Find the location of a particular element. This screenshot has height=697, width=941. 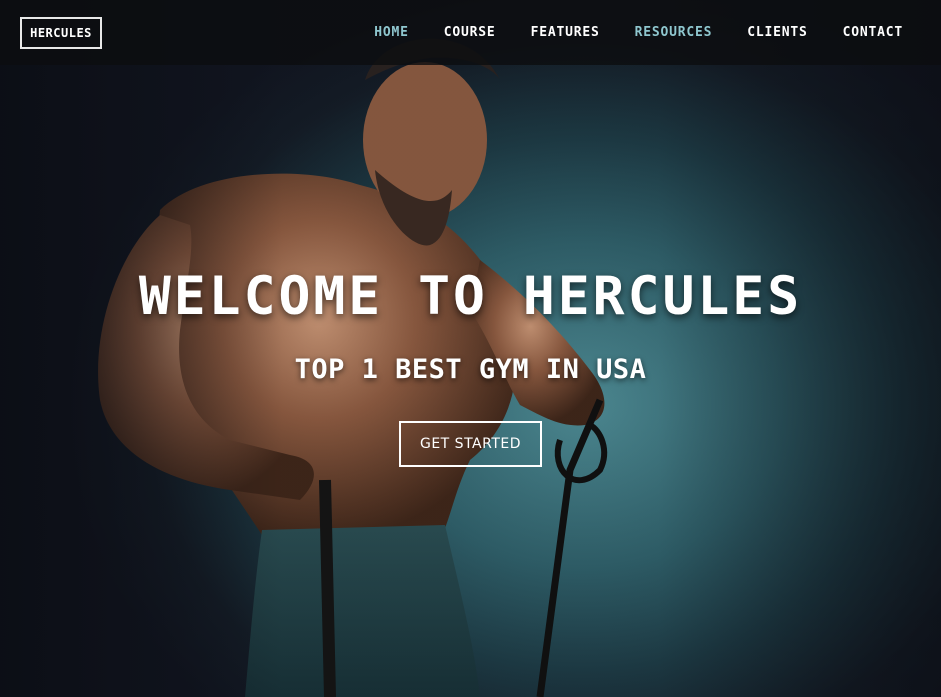

hero-subtitle: TOP 1 BEST GYM IN USA is located at coordinates (470, 369).